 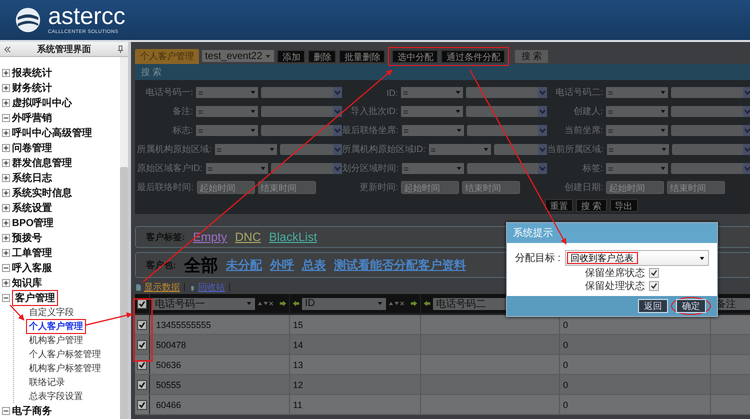 What do you see at coordinates (56, 396) in the screenshot?
I see `submenu-item: 总表字段设置` at bounding box center [56, 396].